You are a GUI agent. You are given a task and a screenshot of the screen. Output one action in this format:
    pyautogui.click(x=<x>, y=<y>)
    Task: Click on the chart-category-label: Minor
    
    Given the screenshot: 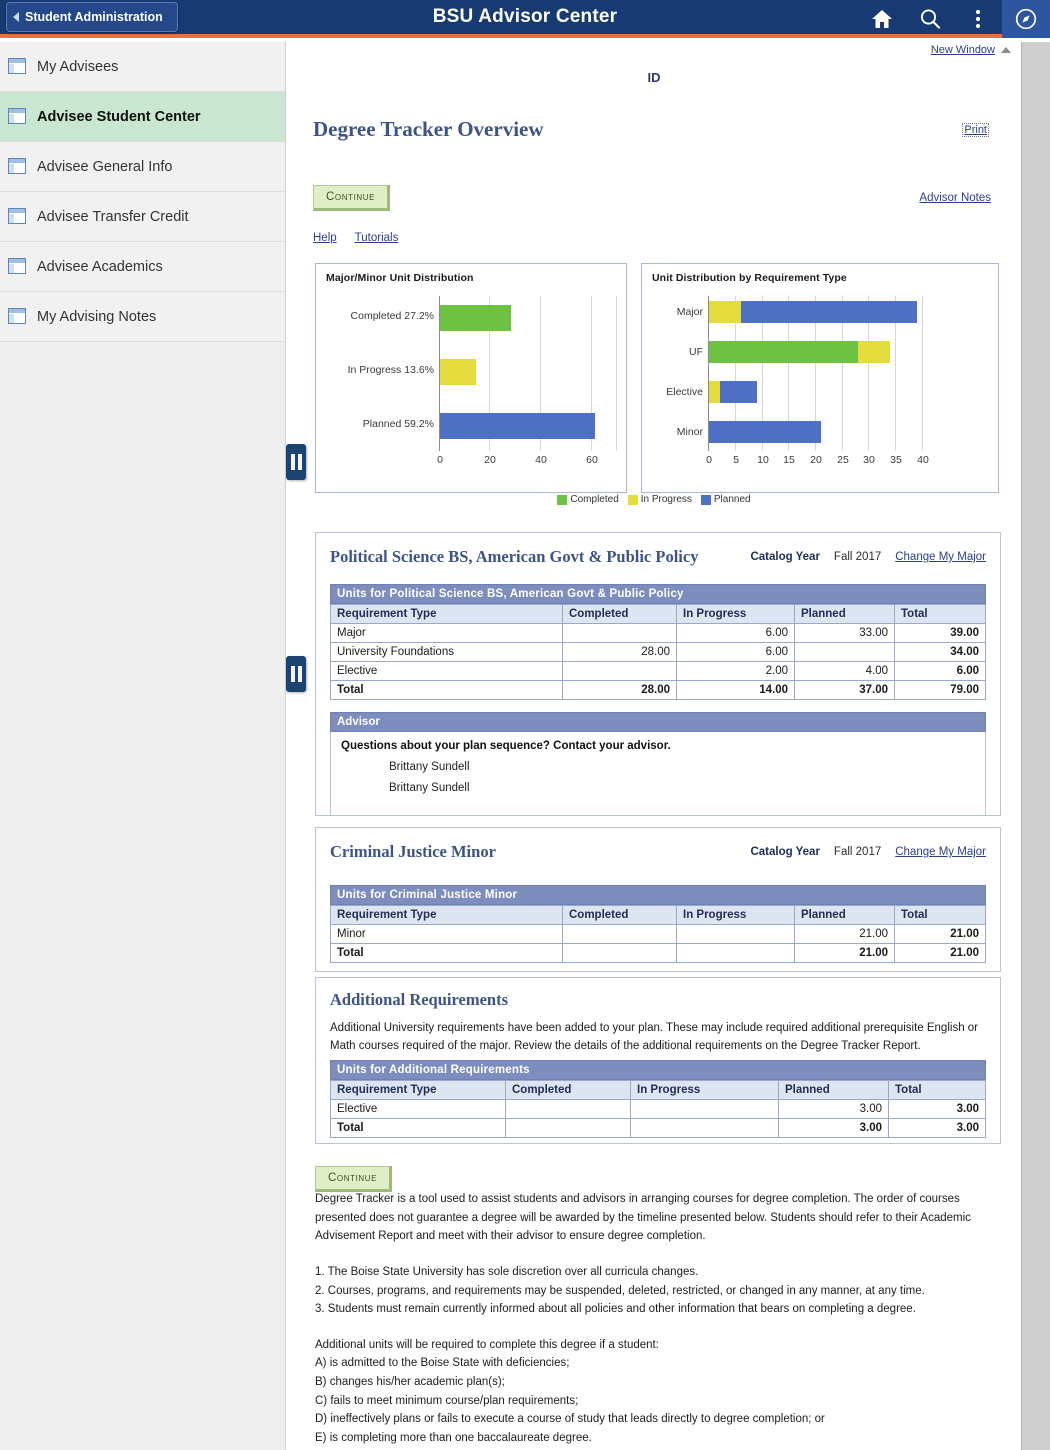 What is the action you would take?
    pyautogui.click(x=689, y=432)
    